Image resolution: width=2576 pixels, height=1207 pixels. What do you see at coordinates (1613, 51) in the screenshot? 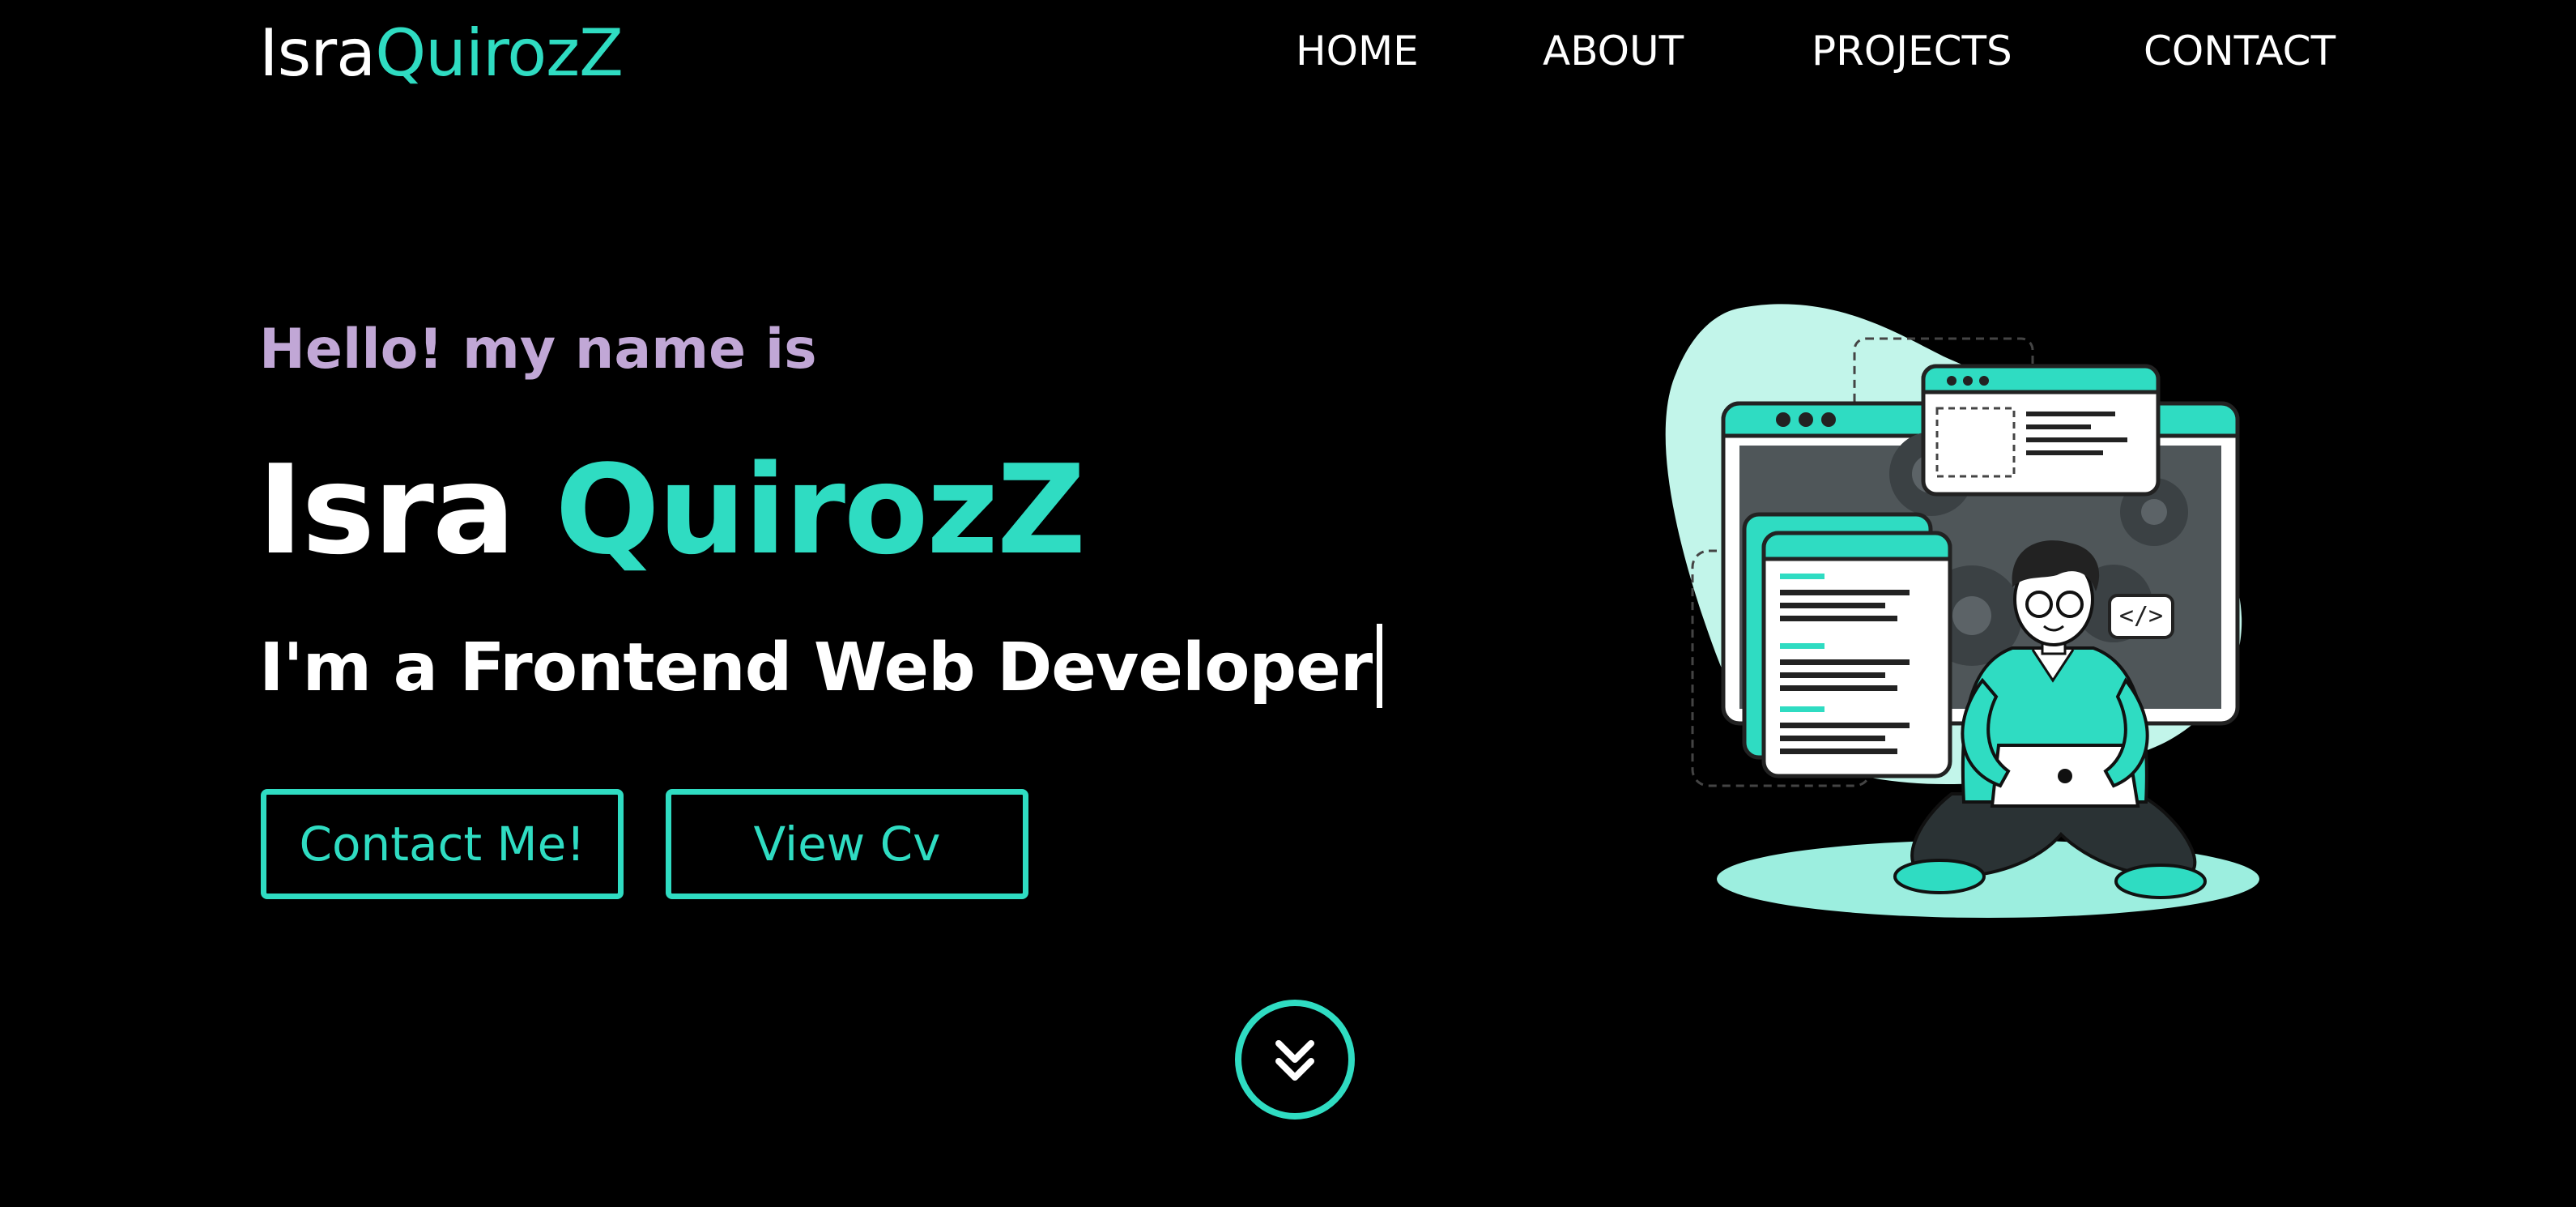
I see `nav-about: ABOUT` at bounding box center [1613, 51].